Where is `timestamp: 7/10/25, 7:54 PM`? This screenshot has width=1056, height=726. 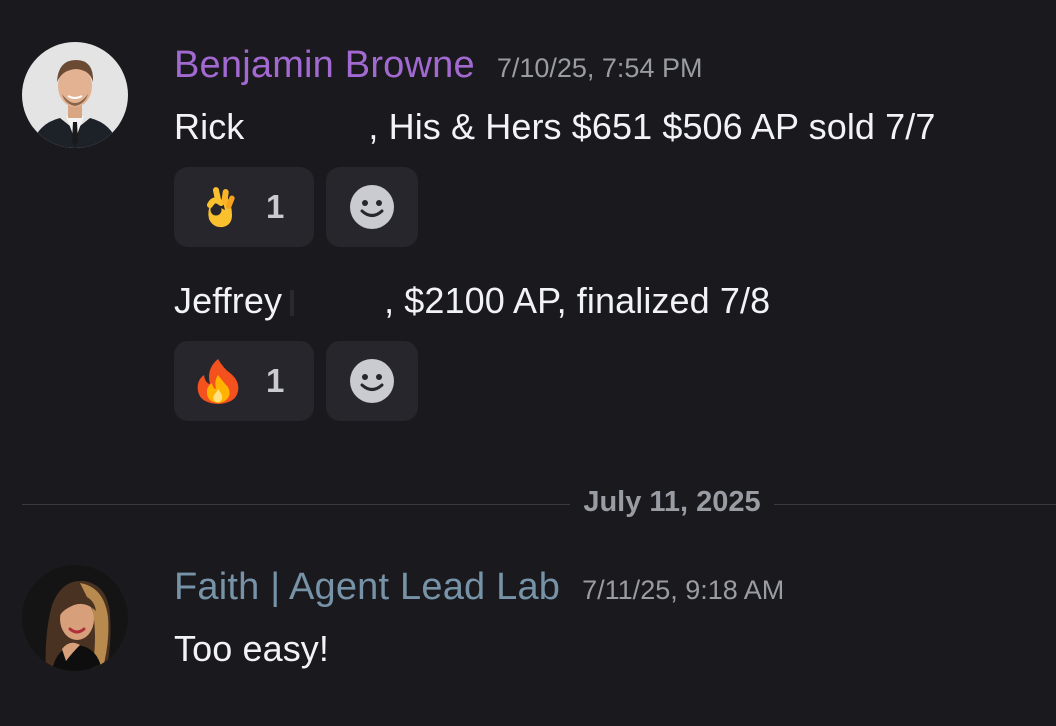
timestamp: 7/10/25, 7:54 PM is located at coordinates (599, 68).